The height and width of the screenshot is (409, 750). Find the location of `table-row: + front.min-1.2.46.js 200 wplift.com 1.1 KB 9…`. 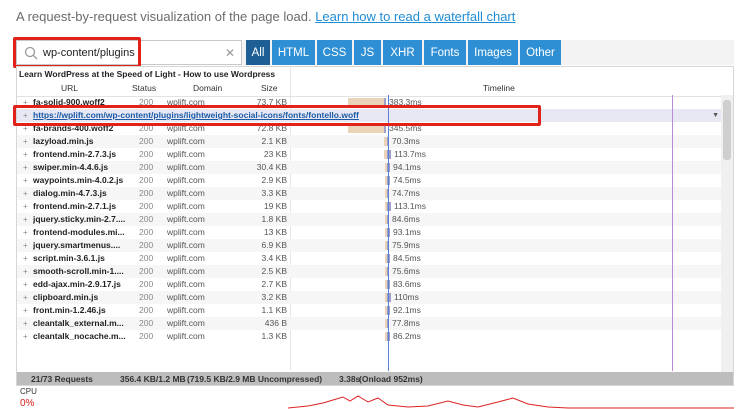

table-row: + front.min-1.2.46.js 200 wplift.com 1.1 KB 9… is located at coordinates (369, 310).